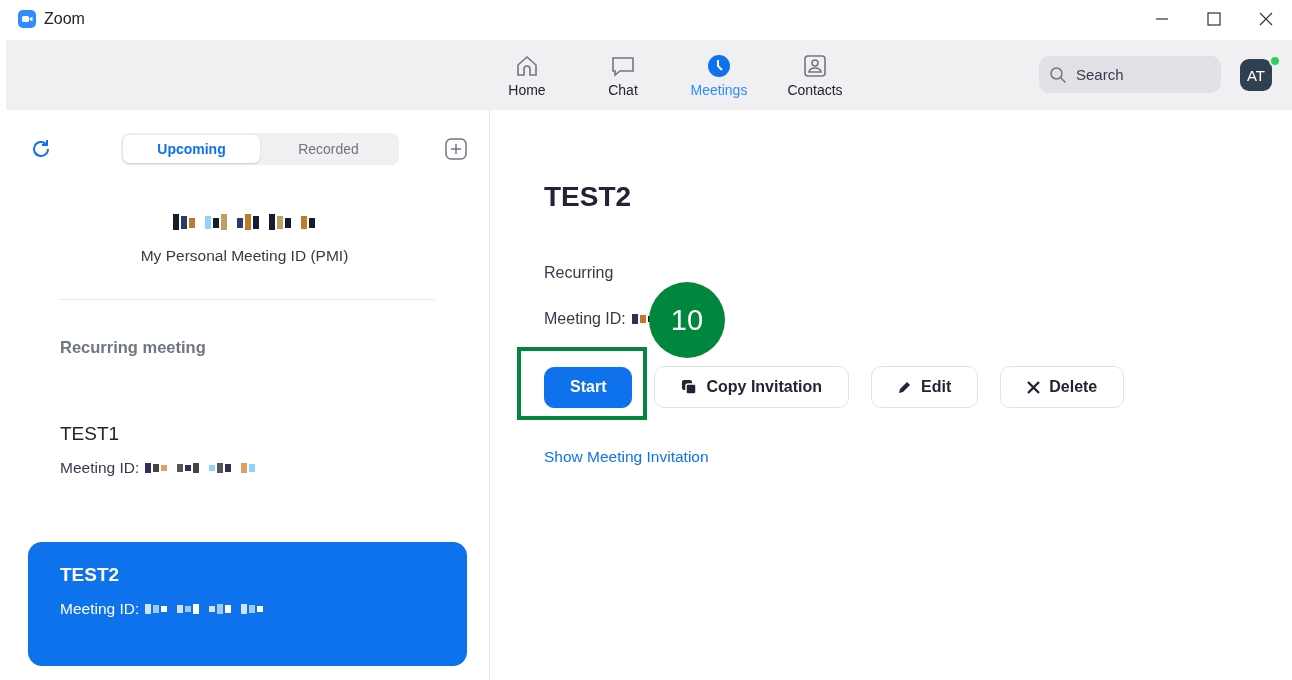  I want to click on edit-button: Edit, so click(925, 387).